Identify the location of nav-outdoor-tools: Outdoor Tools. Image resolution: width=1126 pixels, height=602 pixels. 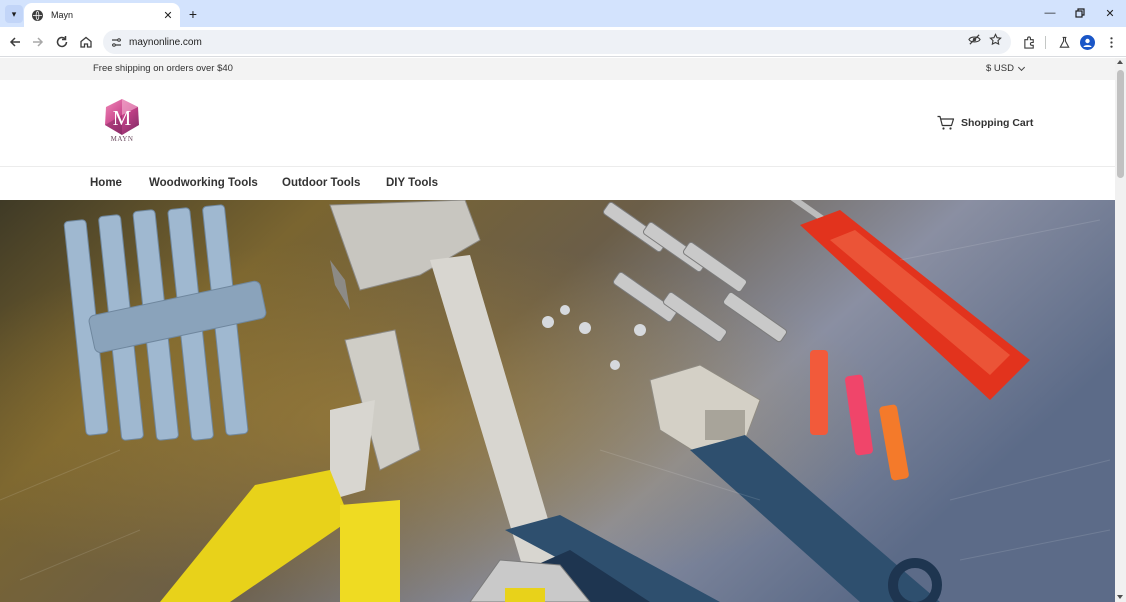
(321, 183).